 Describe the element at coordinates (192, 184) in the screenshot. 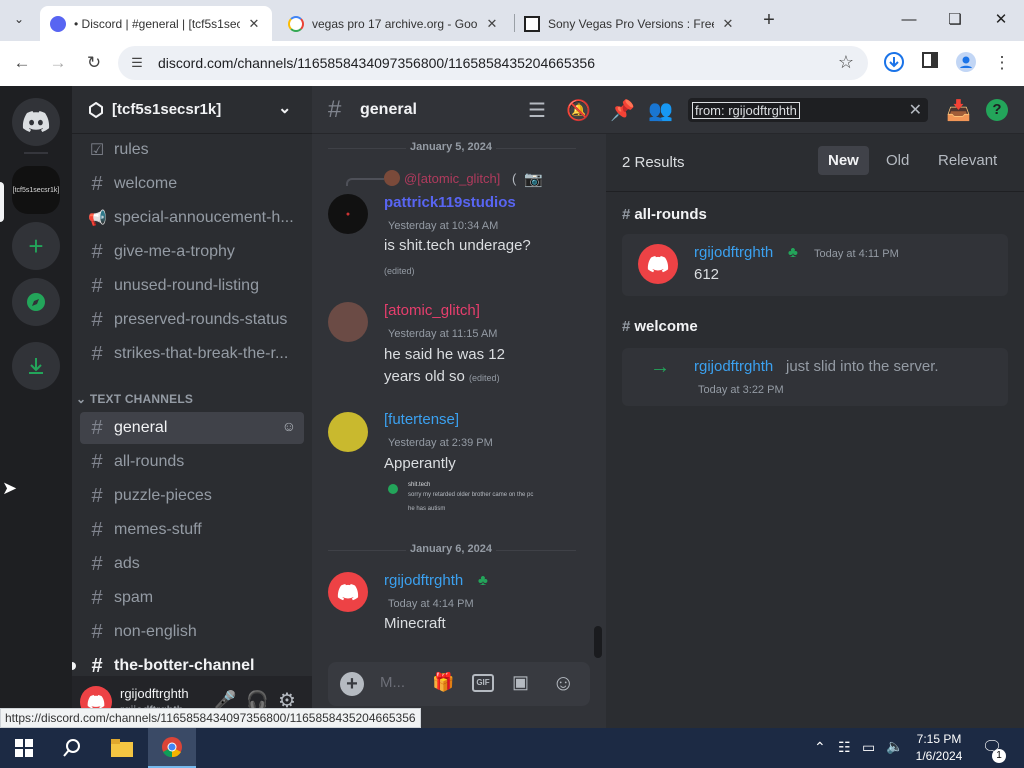

I see `channel-welcome: # welcome` at that location.